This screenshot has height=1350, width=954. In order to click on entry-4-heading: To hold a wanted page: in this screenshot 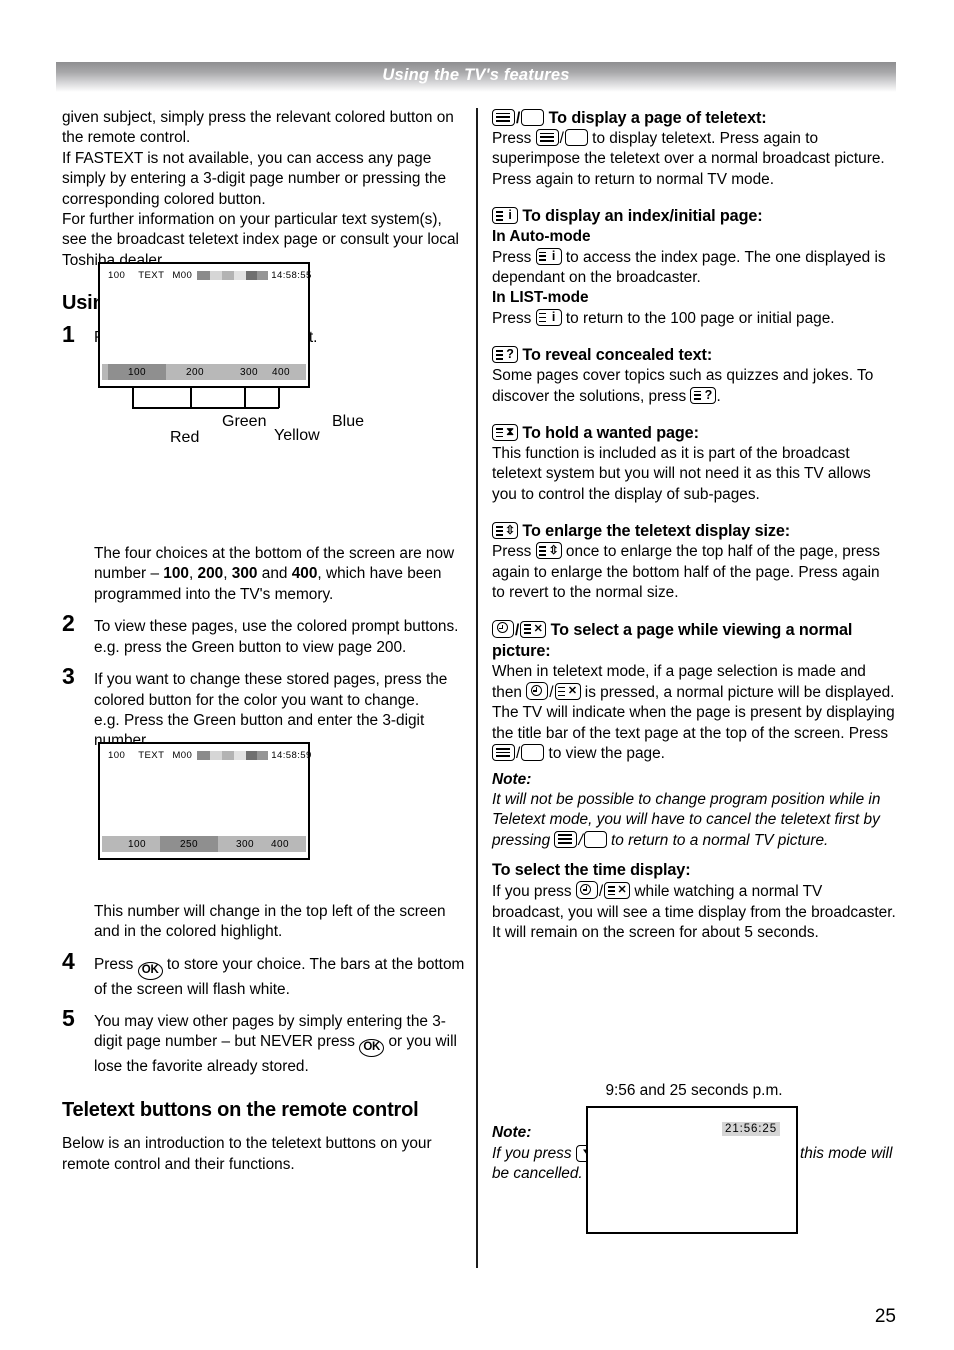, I will do `click(610, 433)`.